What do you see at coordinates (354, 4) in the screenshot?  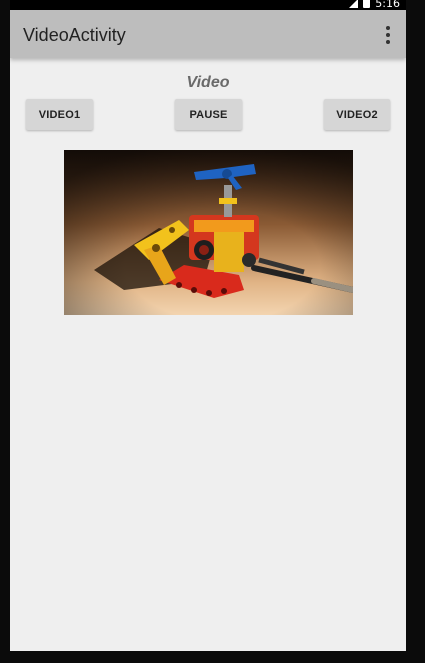 I see `signal-icon` at bounding box center [354, 4].